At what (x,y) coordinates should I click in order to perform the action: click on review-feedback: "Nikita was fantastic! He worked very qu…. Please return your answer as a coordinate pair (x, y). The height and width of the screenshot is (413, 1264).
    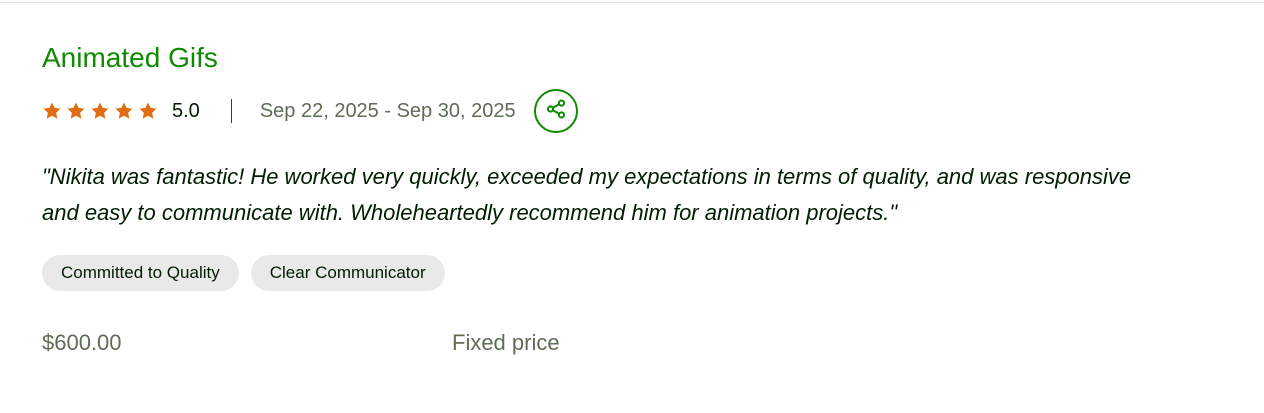
    Looking at the image, I should click on (587, 194).